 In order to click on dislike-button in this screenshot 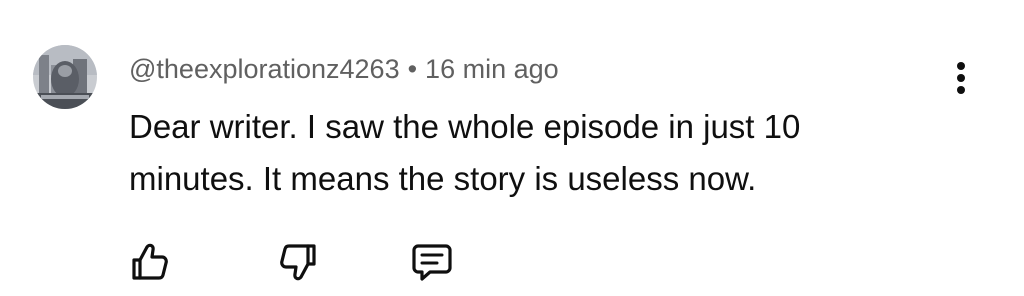, I will do `click(298, 262)`.